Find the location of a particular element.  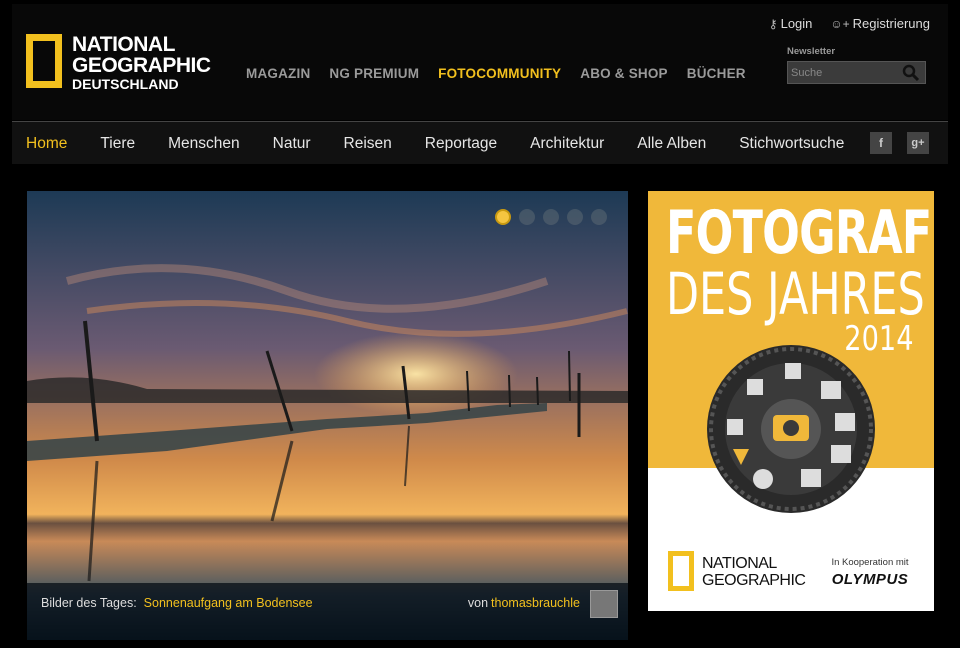

ad-logo-text: NATIONAL GEOGRAPHIC is located at coordinates (754, 572).